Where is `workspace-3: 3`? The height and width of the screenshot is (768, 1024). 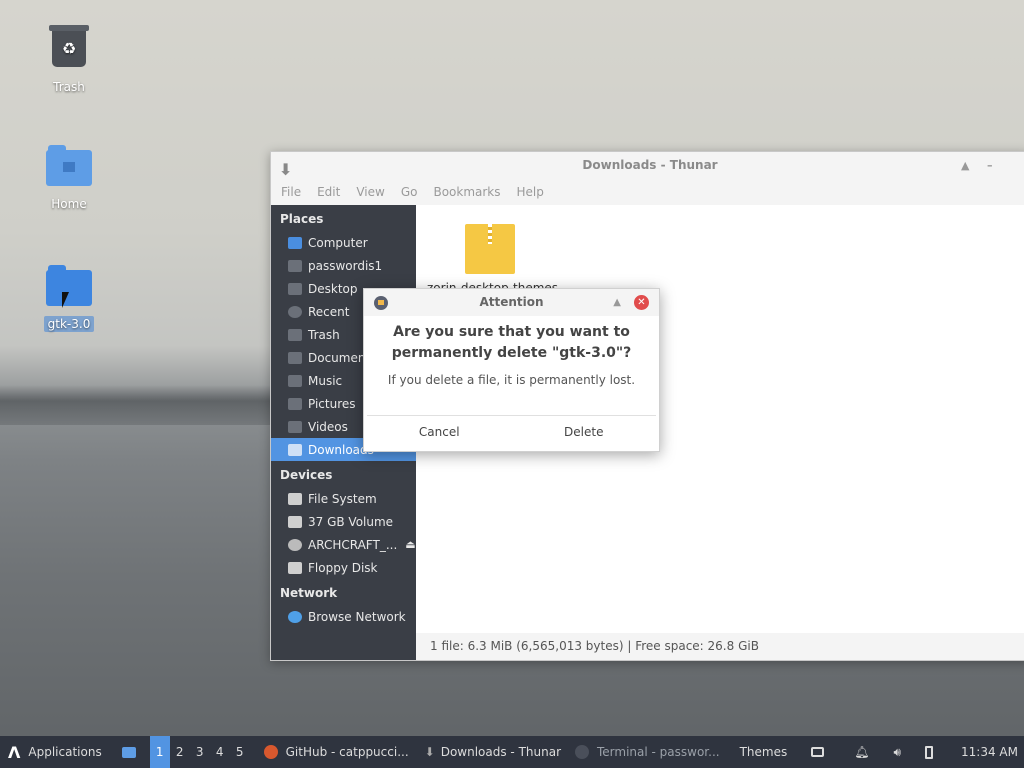
workspace-3: 3 is located at coordinates (200, 752).